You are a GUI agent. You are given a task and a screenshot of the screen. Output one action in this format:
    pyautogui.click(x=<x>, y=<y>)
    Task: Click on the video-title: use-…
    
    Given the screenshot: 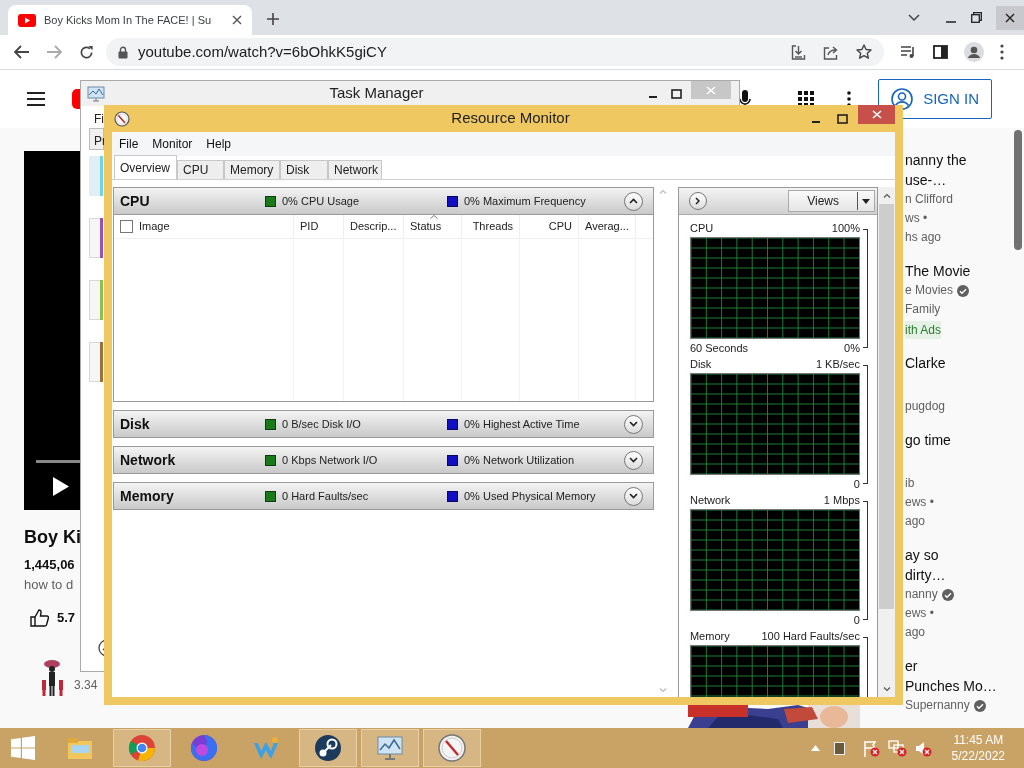 What is the action you would take?
    pyautogui.click(x=959, y=180)
    